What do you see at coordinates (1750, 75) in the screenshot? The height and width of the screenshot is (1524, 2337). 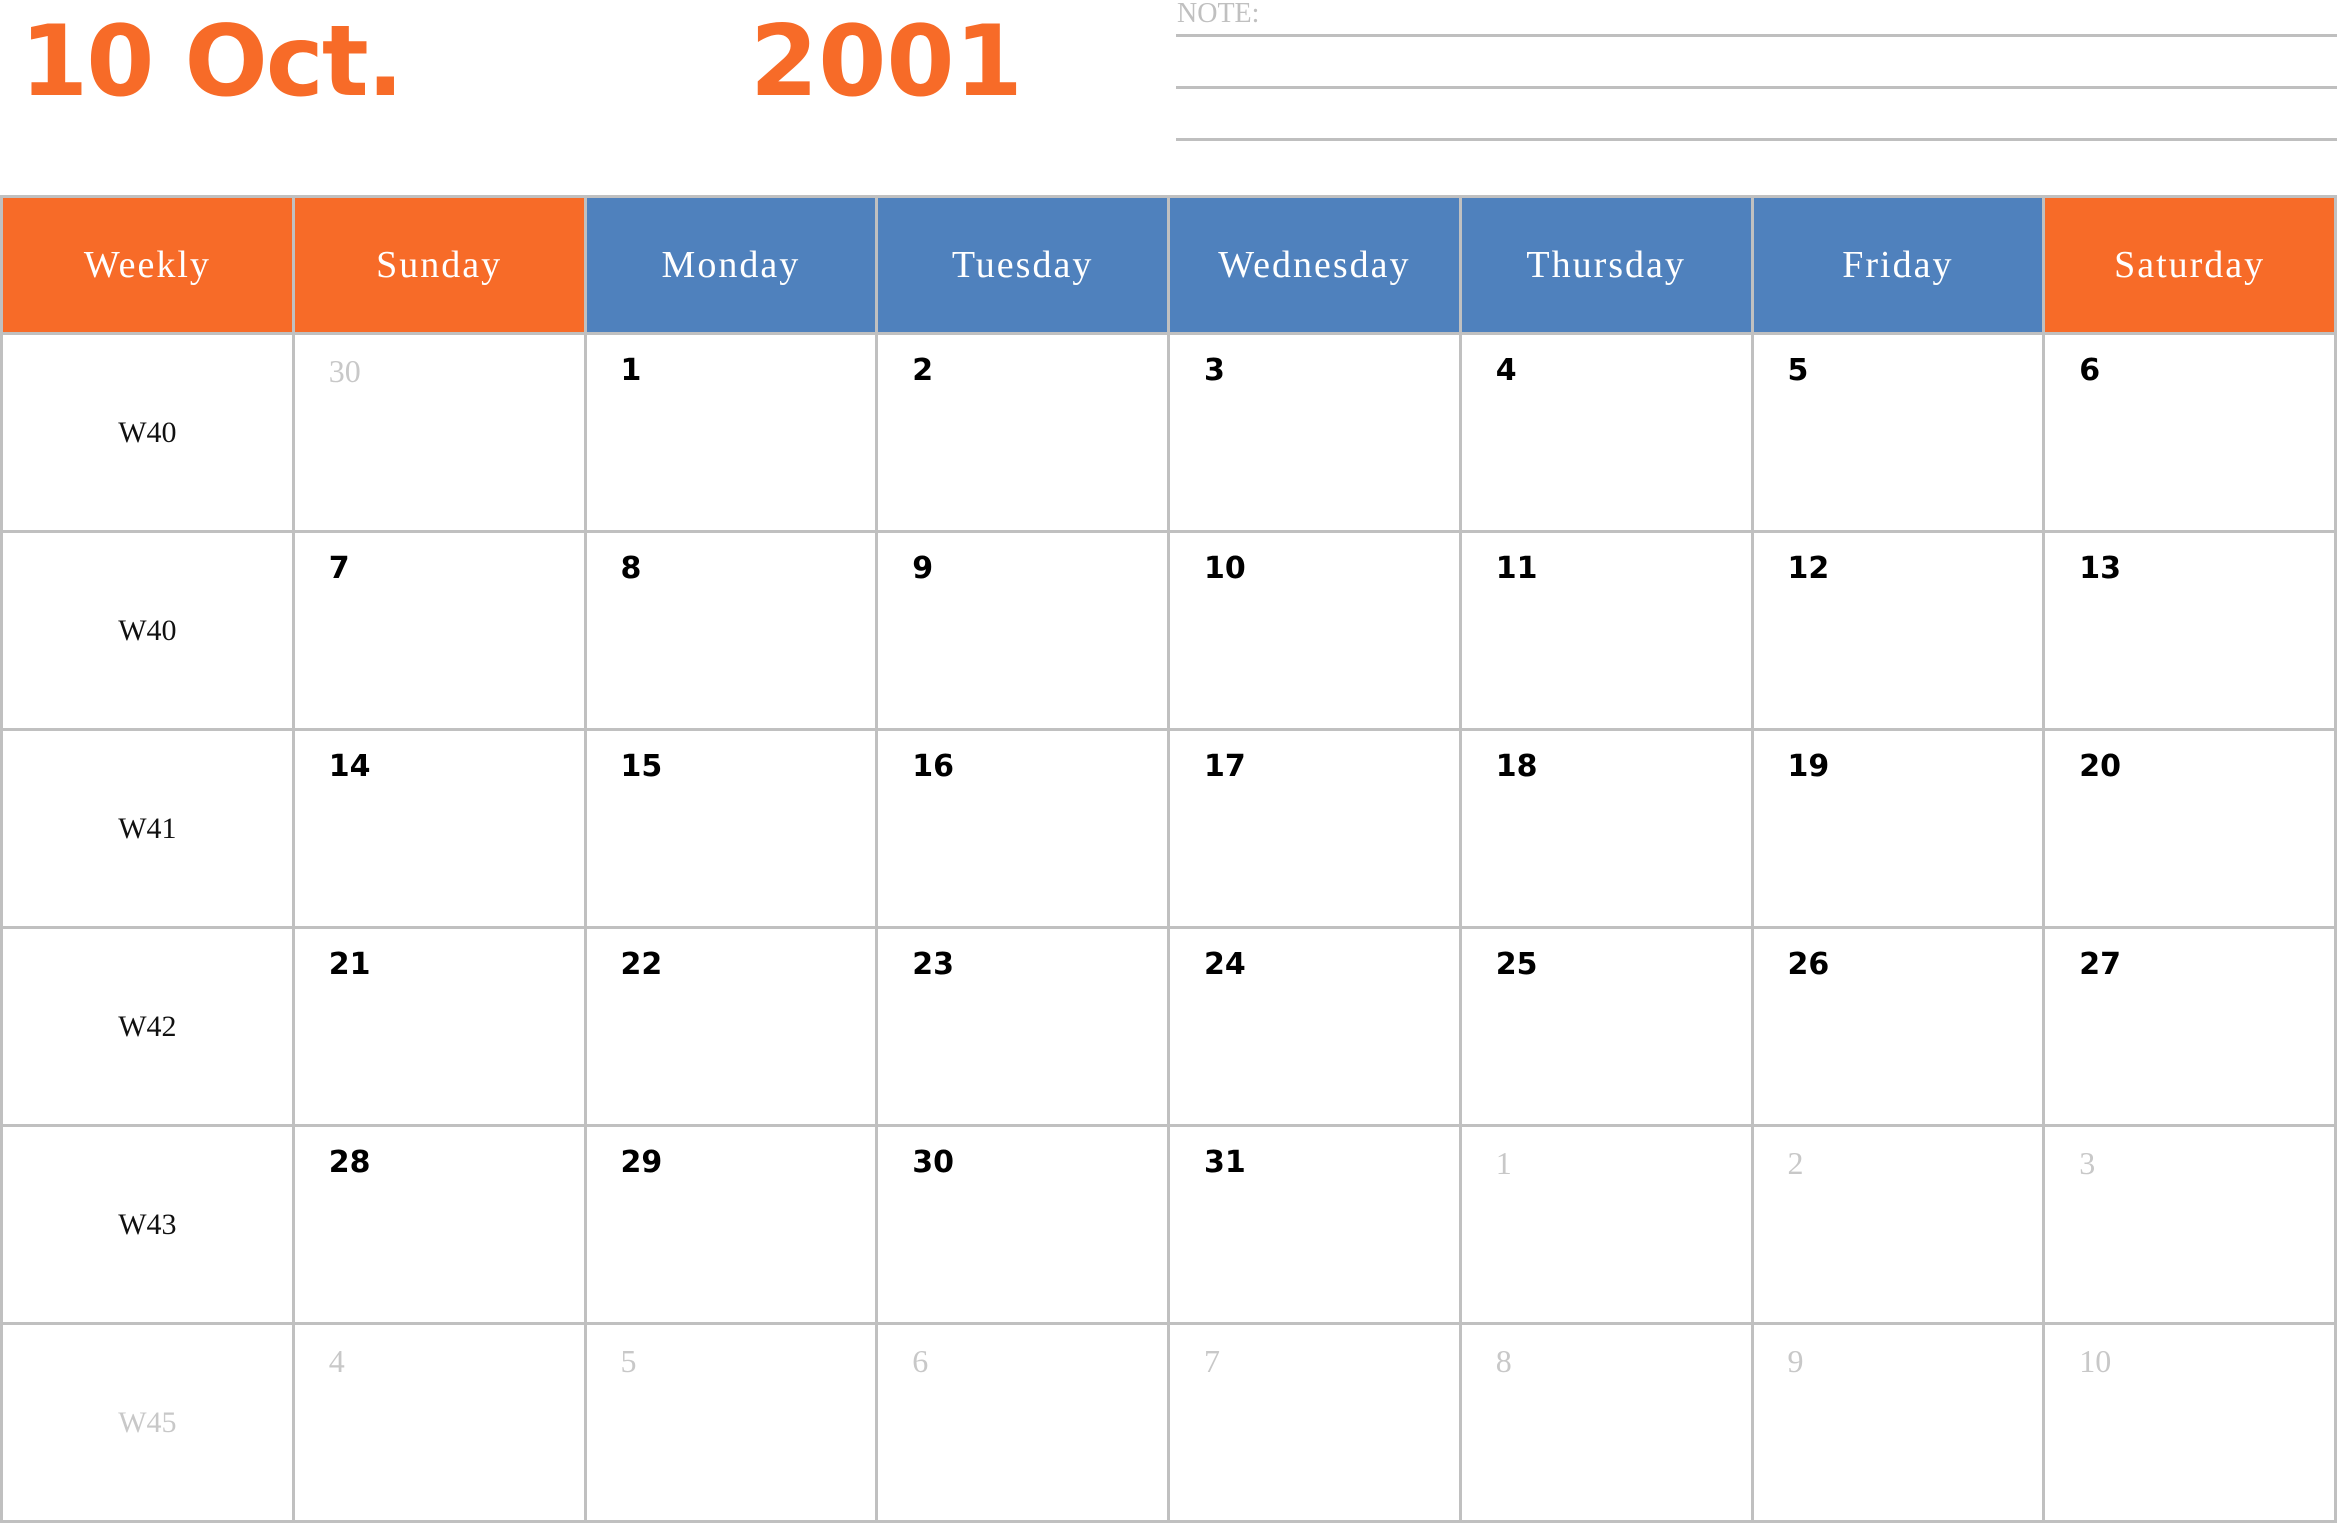 I see `note-area: NOTE:` at bounding box center [1750, 75].